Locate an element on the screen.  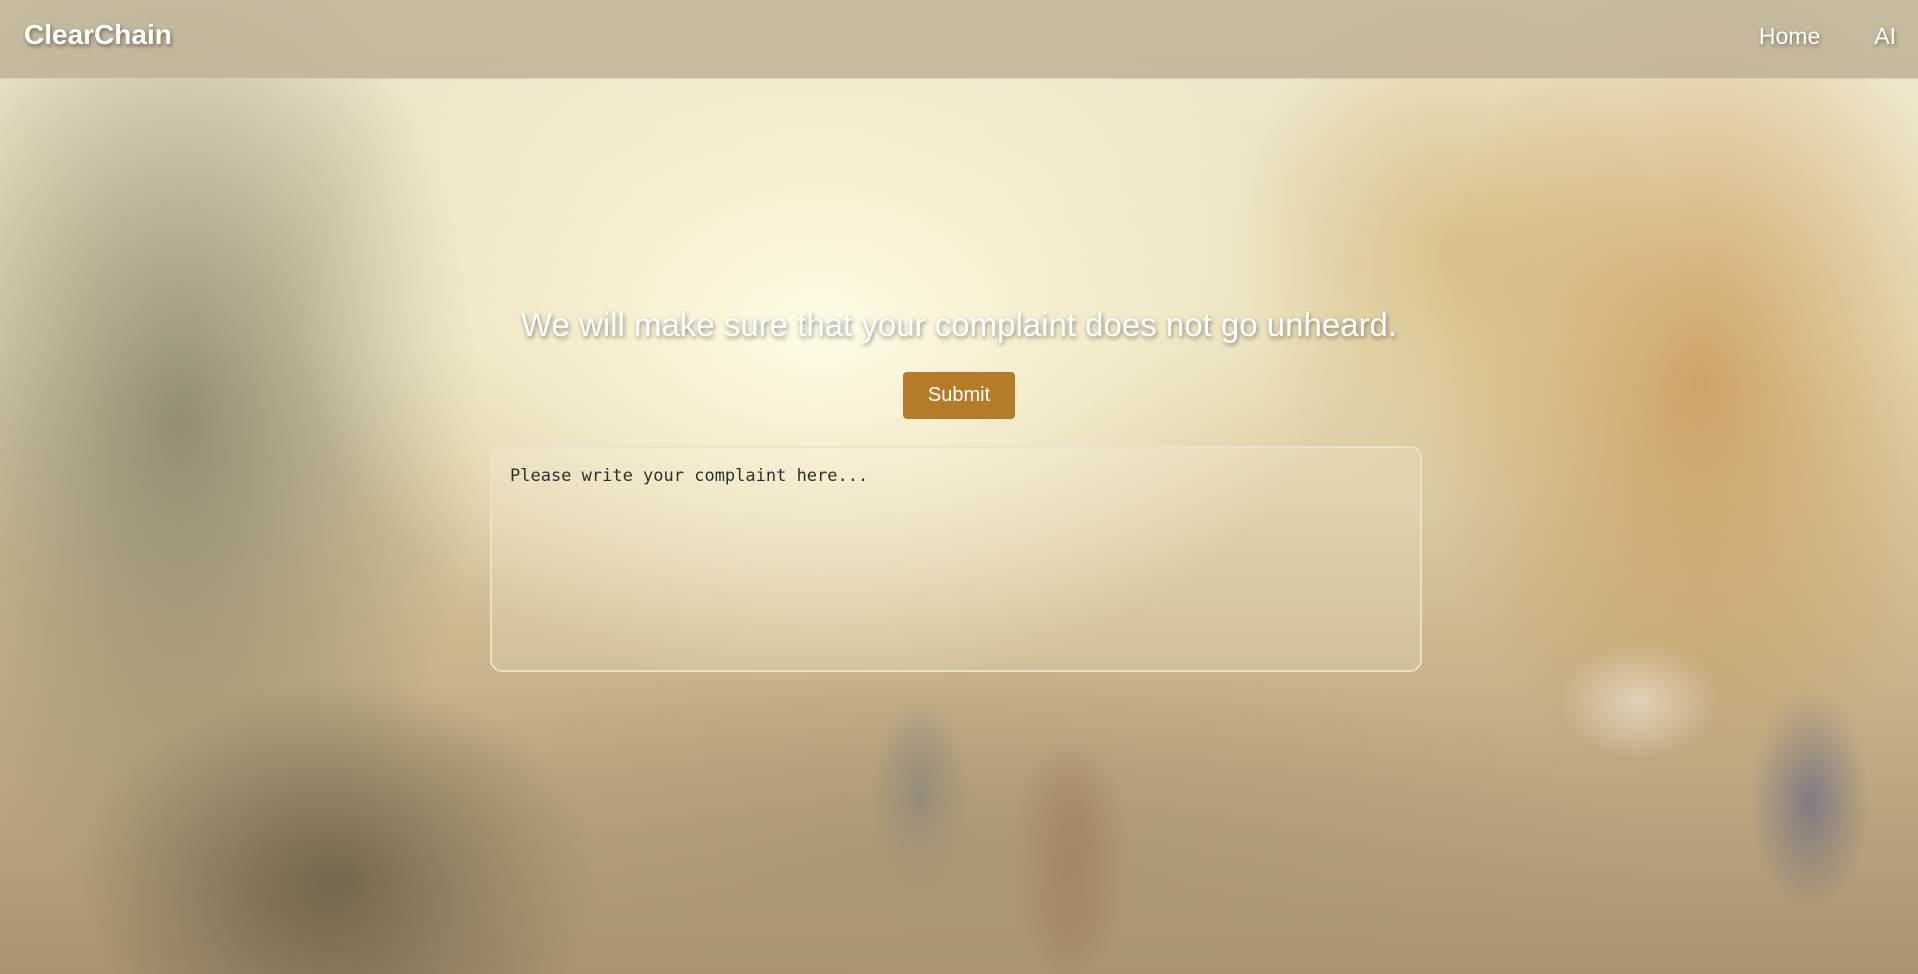
nav-links: Home AI is located at coordinates (1827, 36).